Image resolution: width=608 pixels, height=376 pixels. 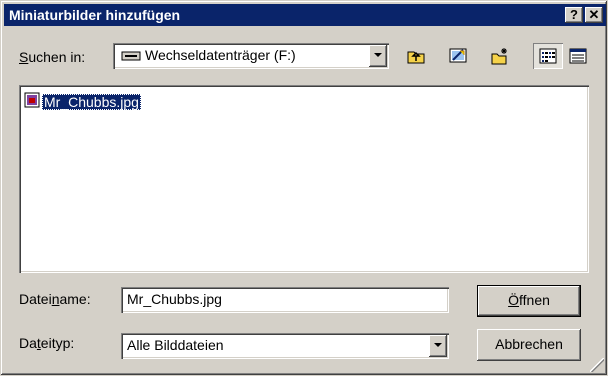 I want to click on lookin-label: Suchen in:, so click(x=52, y=57).